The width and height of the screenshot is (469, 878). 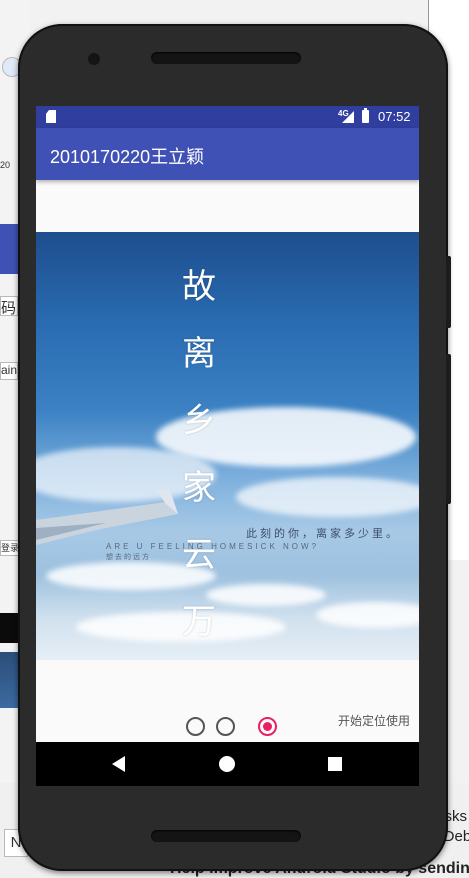 What do you see at coordinates (94, 59) in the screenshot?
I see `front-camera` at bounding box center [94, 59].